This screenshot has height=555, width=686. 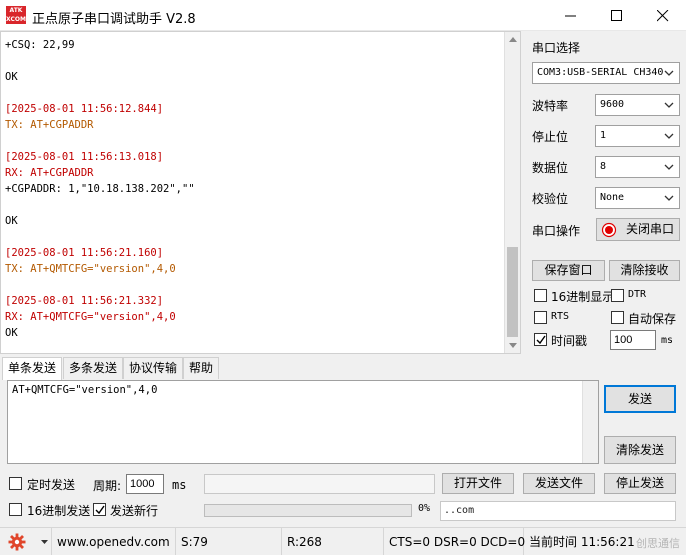 I want to click on timed-send-checkbox, so click(x=15, y=483).